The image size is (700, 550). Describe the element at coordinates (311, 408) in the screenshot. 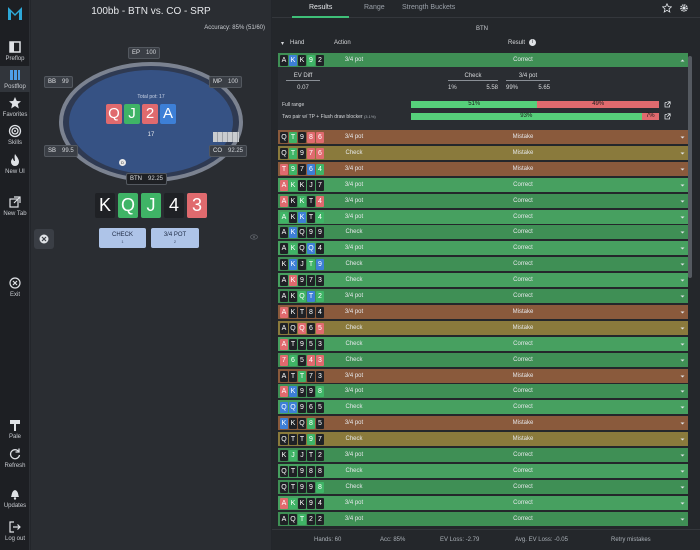

I see `playing-card: 6` at that location.